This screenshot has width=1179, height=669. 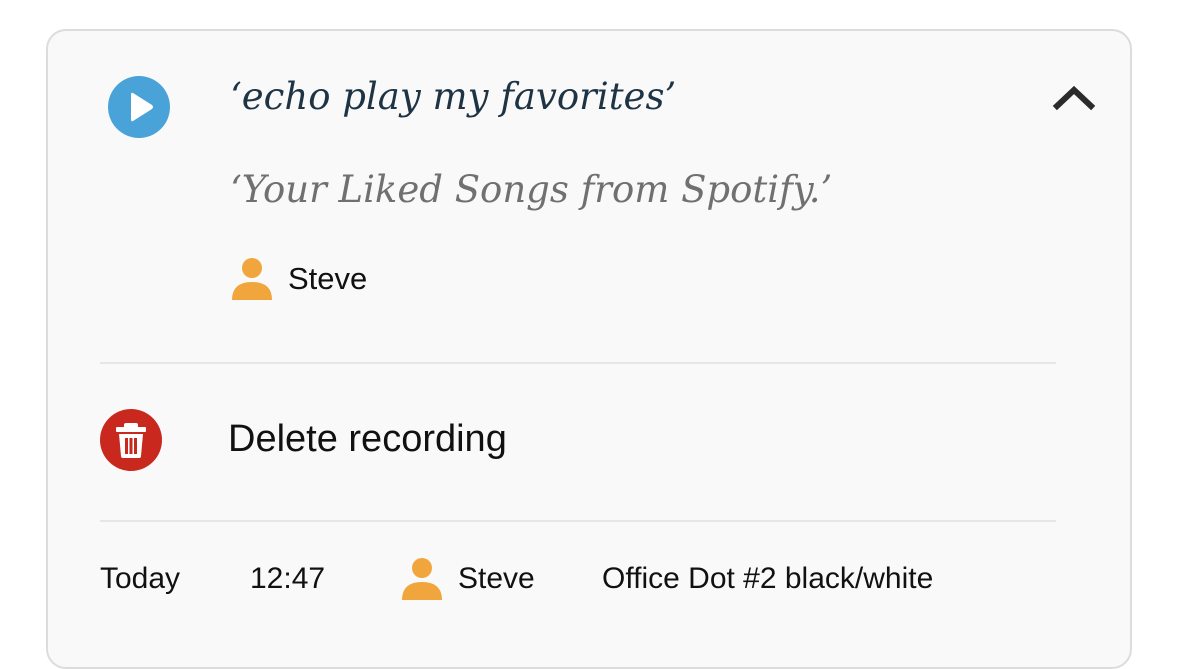 I want to click on speaker-row: Steve, so click(x=298, y=279).